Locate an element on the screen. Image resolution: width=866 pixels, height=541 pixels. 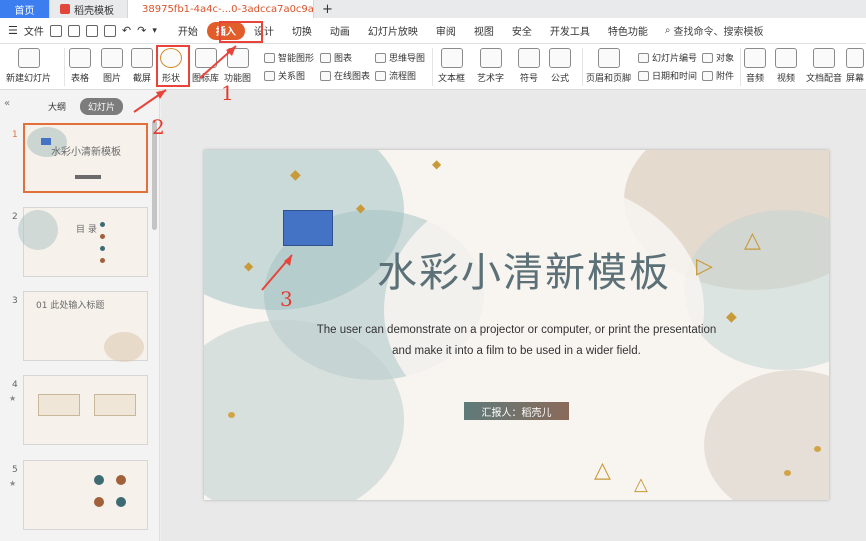
file-menu: 文件 is located at coordinates (34, 30).